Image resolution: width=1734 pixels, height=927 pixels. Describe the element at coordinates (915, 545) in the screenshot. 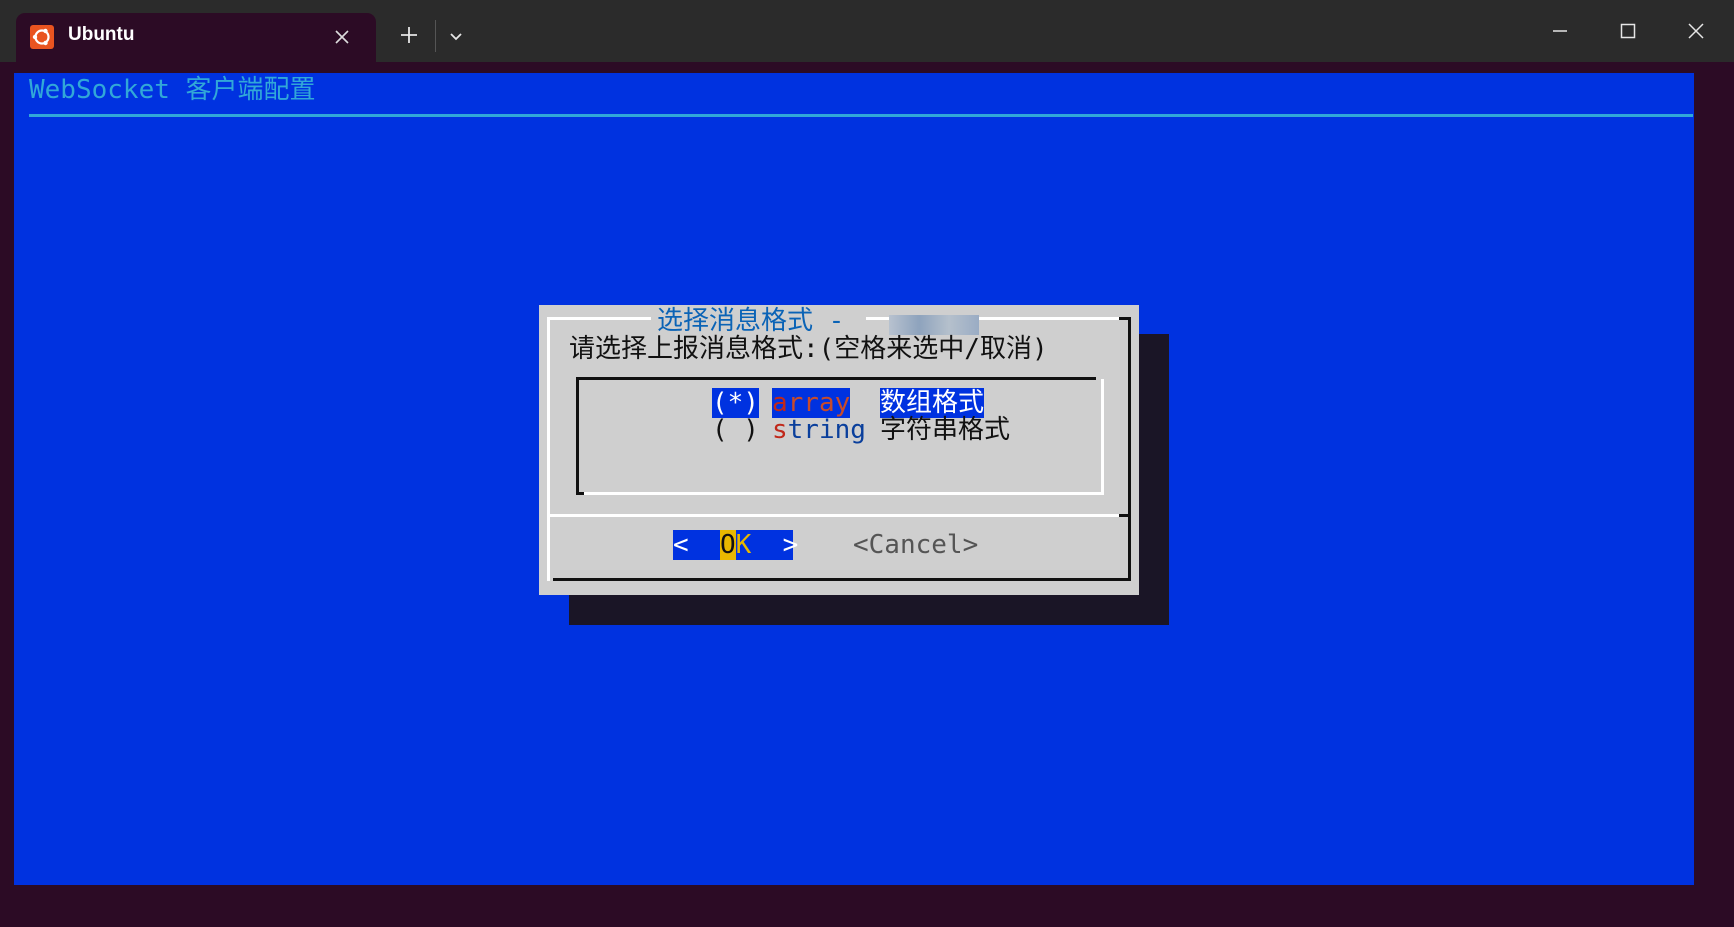

I see `cancel-button: <Cancel>` at that location.